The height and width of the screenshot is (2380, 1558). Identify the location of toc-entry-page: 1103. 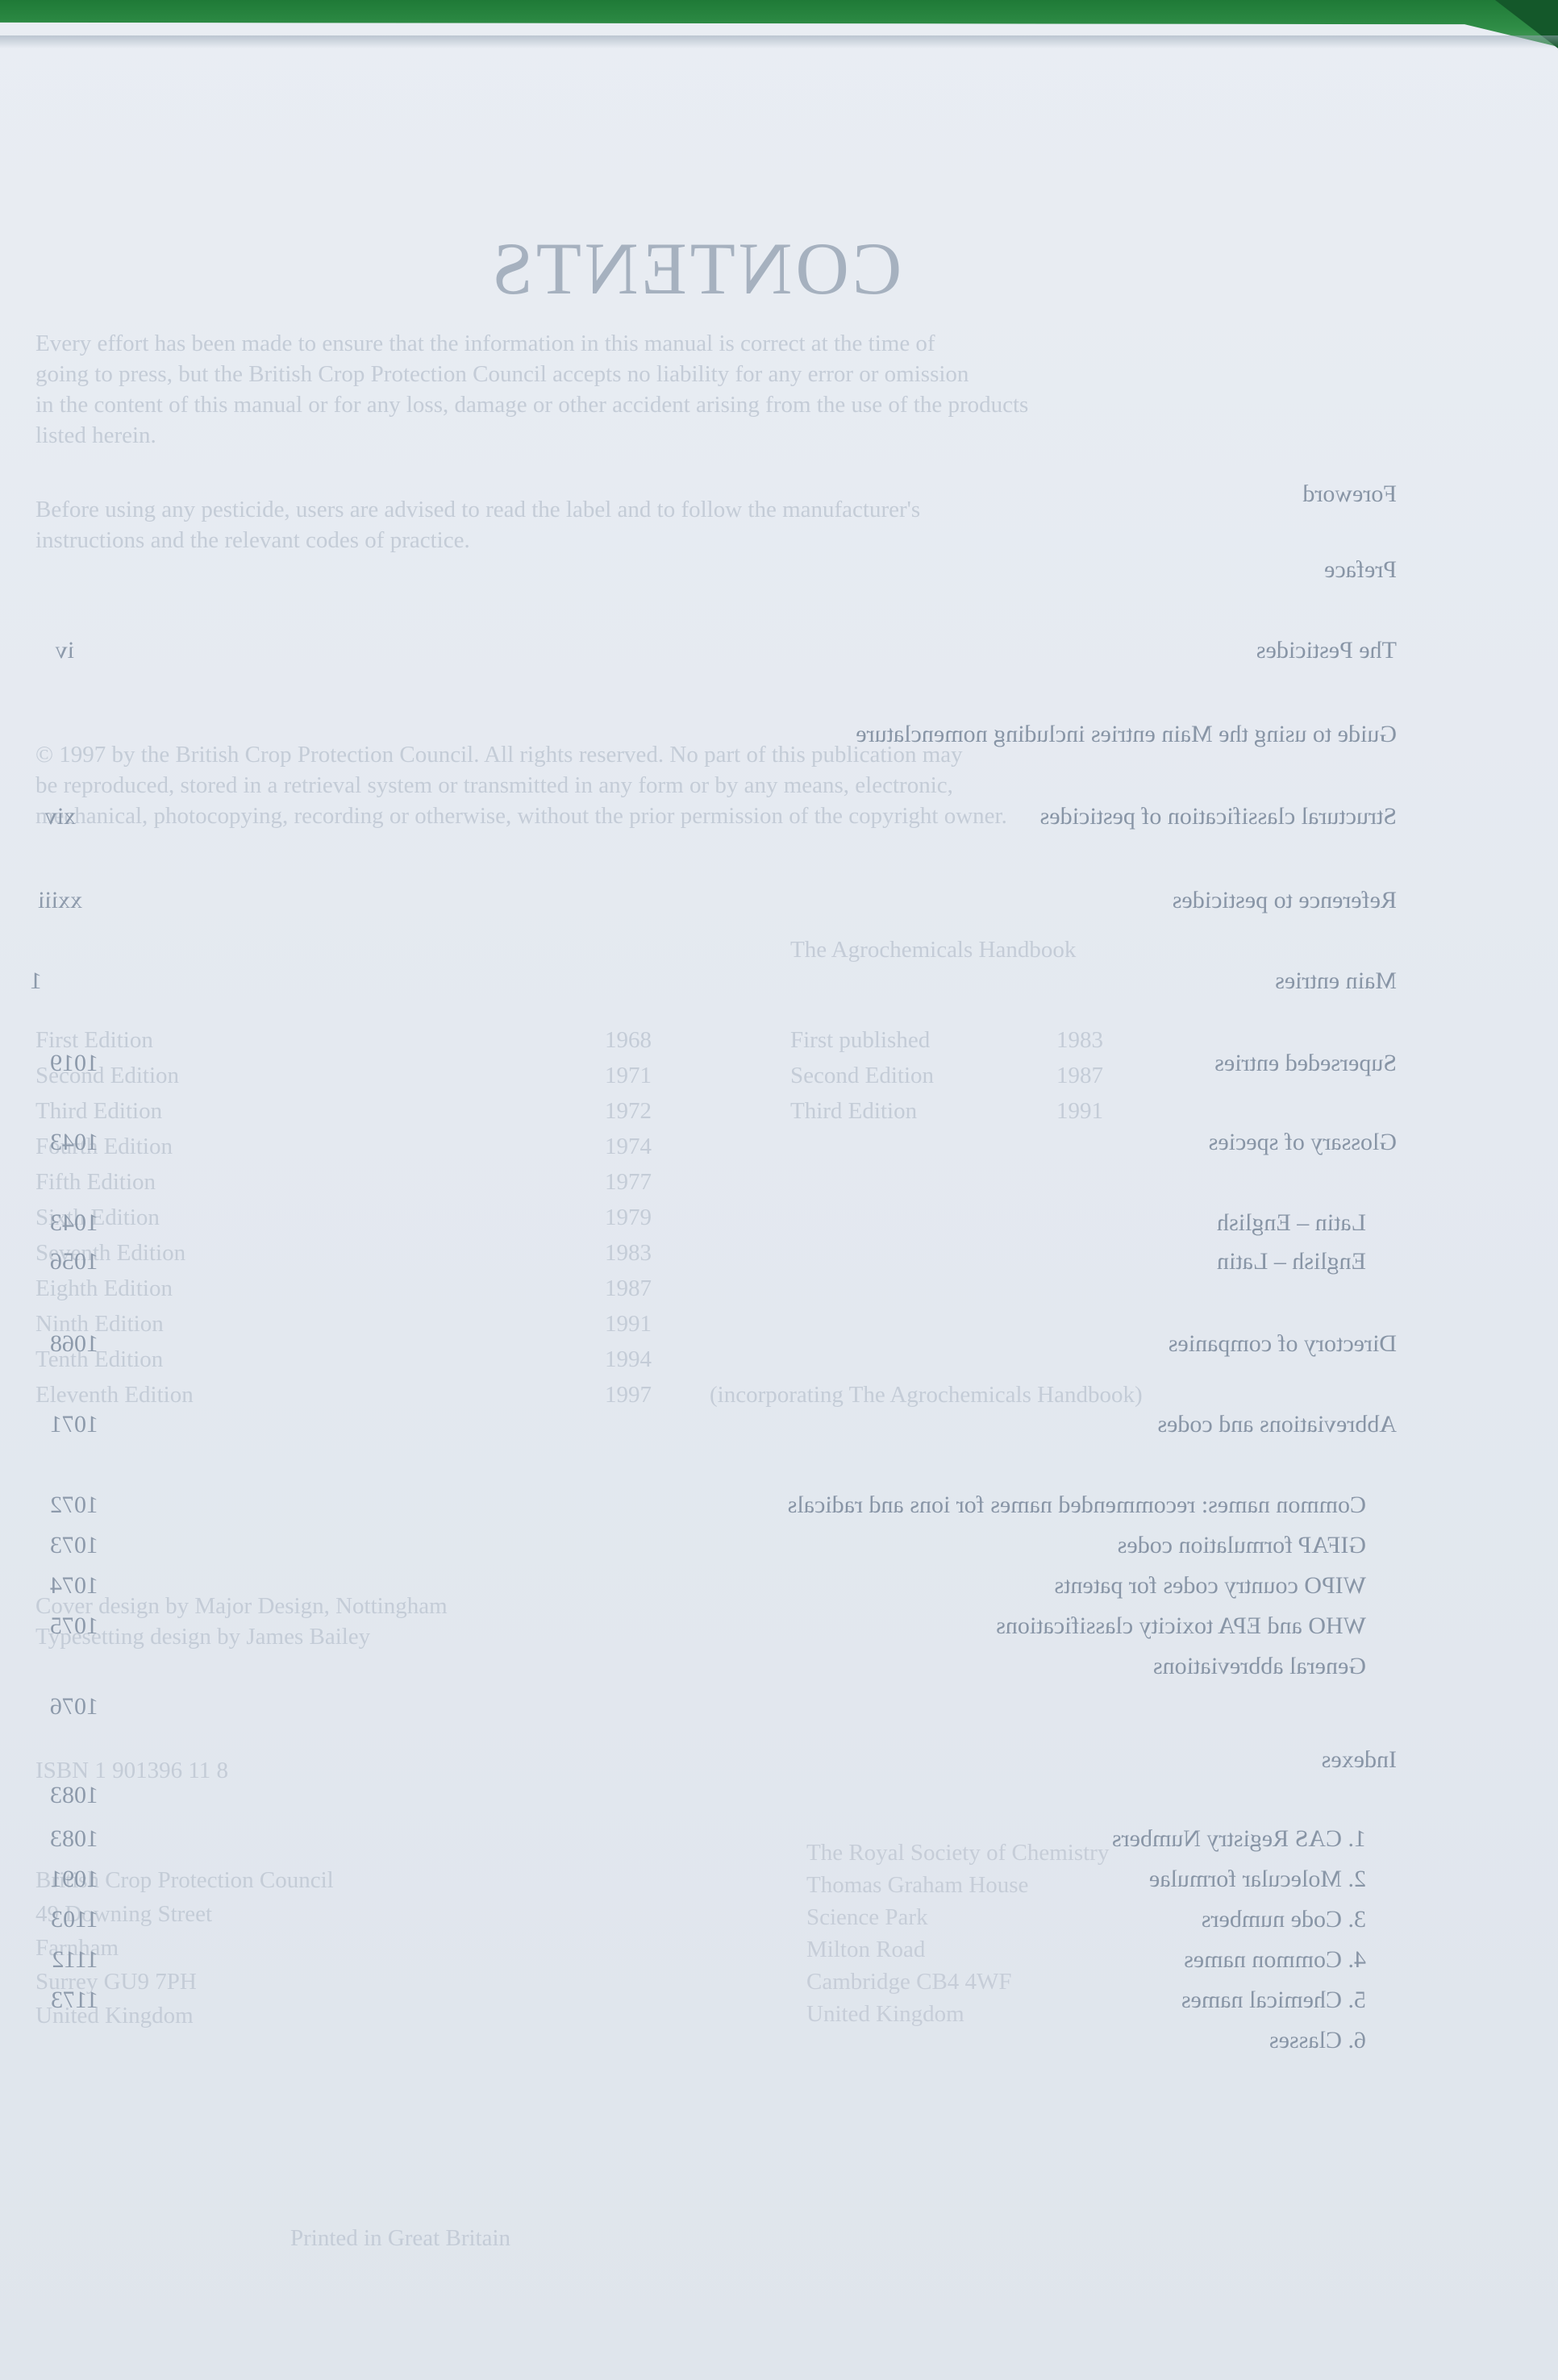
(74, 1919).